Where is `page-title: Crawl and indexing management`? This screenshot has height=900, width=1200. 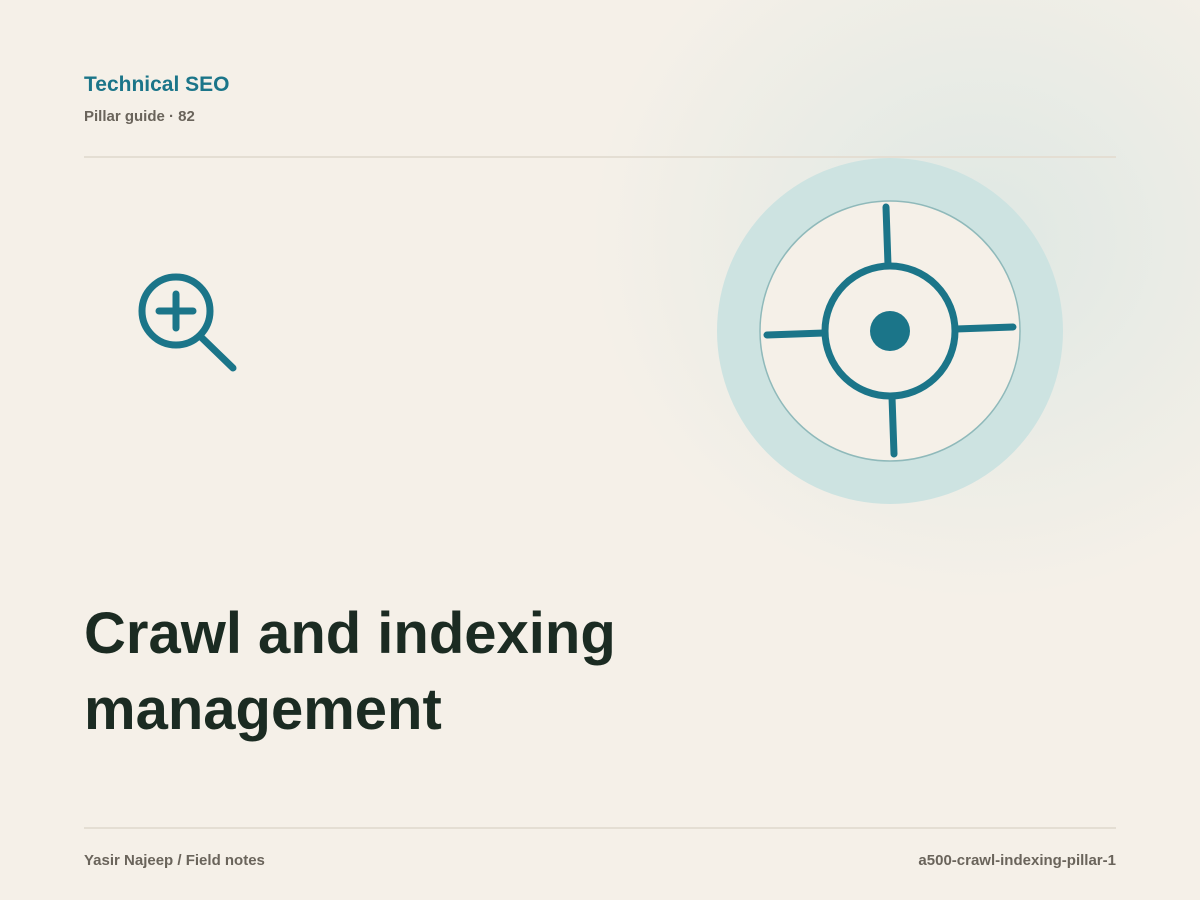
page-title: Crawl and indexing management is located at coordinates (434, 672).